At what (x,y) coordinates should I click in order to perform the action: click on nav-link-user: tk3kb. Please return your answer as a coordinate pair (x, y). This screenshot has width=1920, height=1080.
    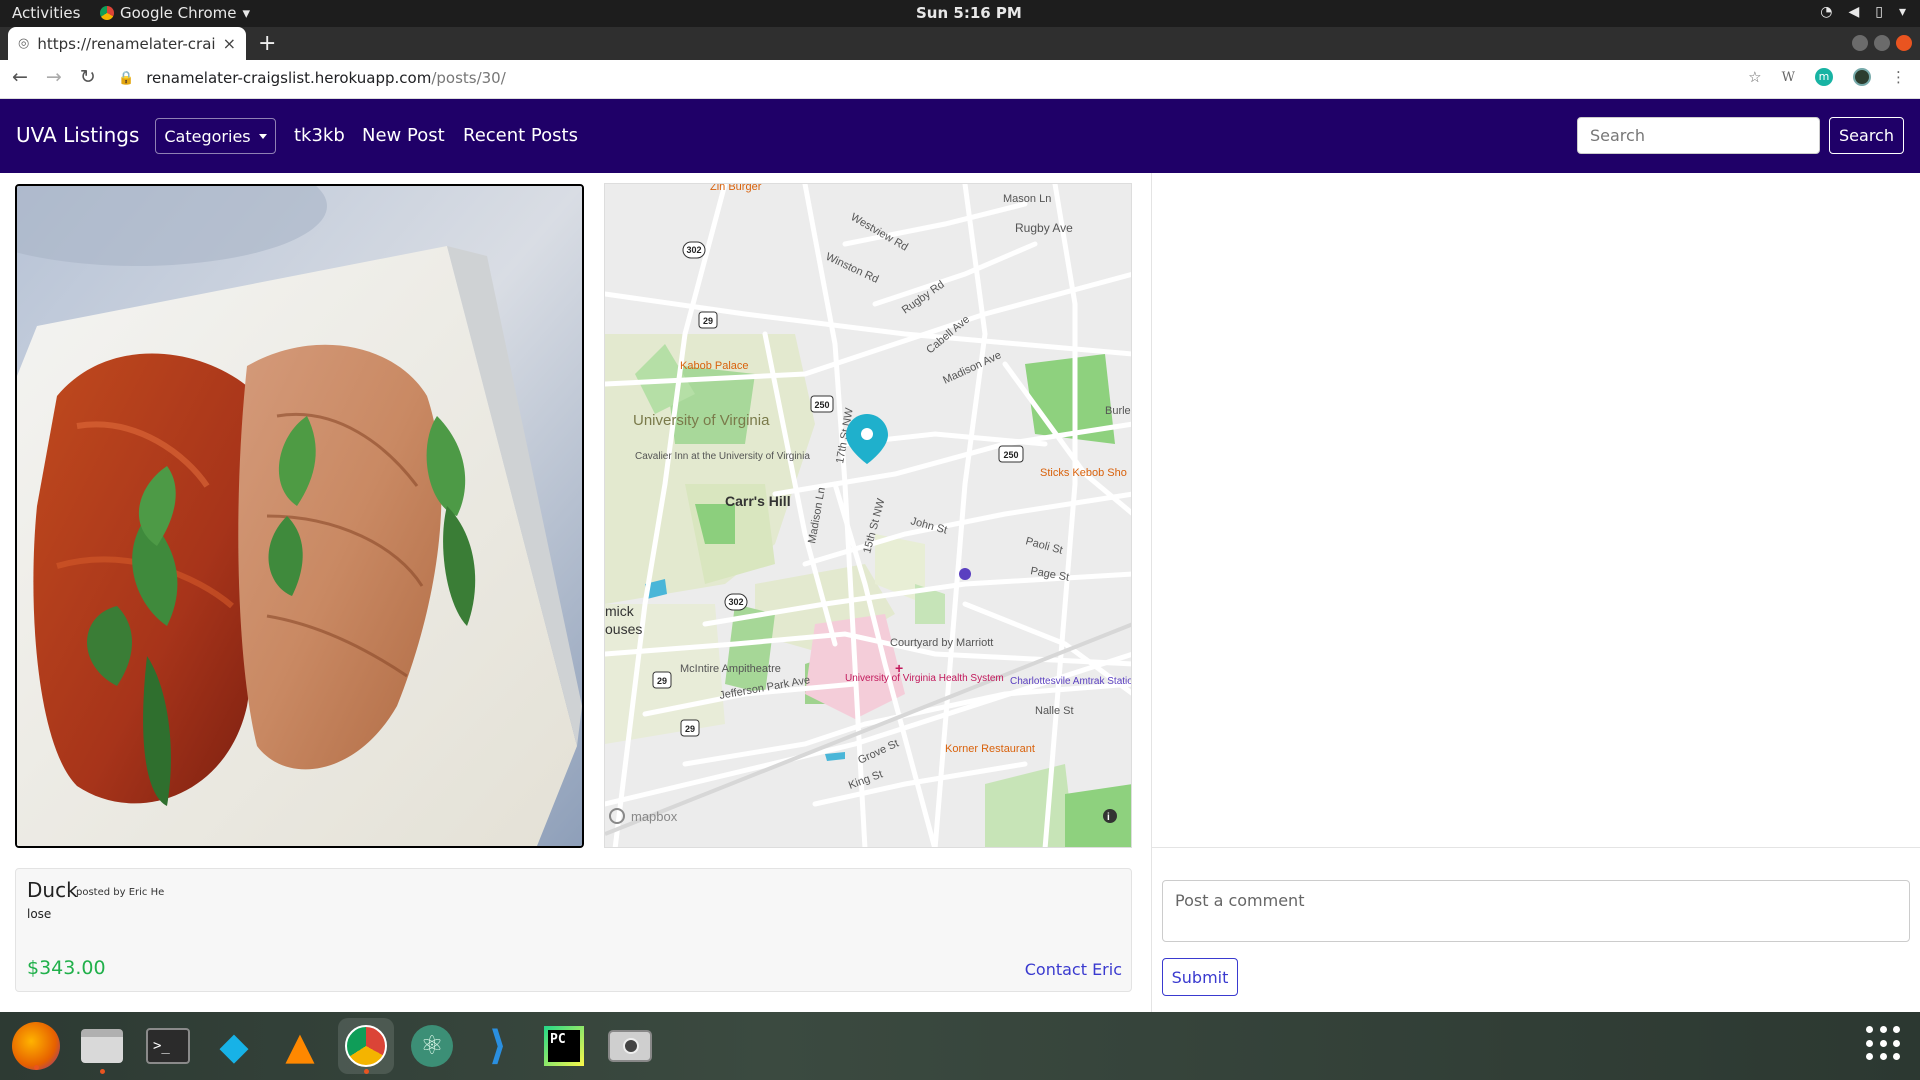
    Looking at the image, I should click on (319, 135).